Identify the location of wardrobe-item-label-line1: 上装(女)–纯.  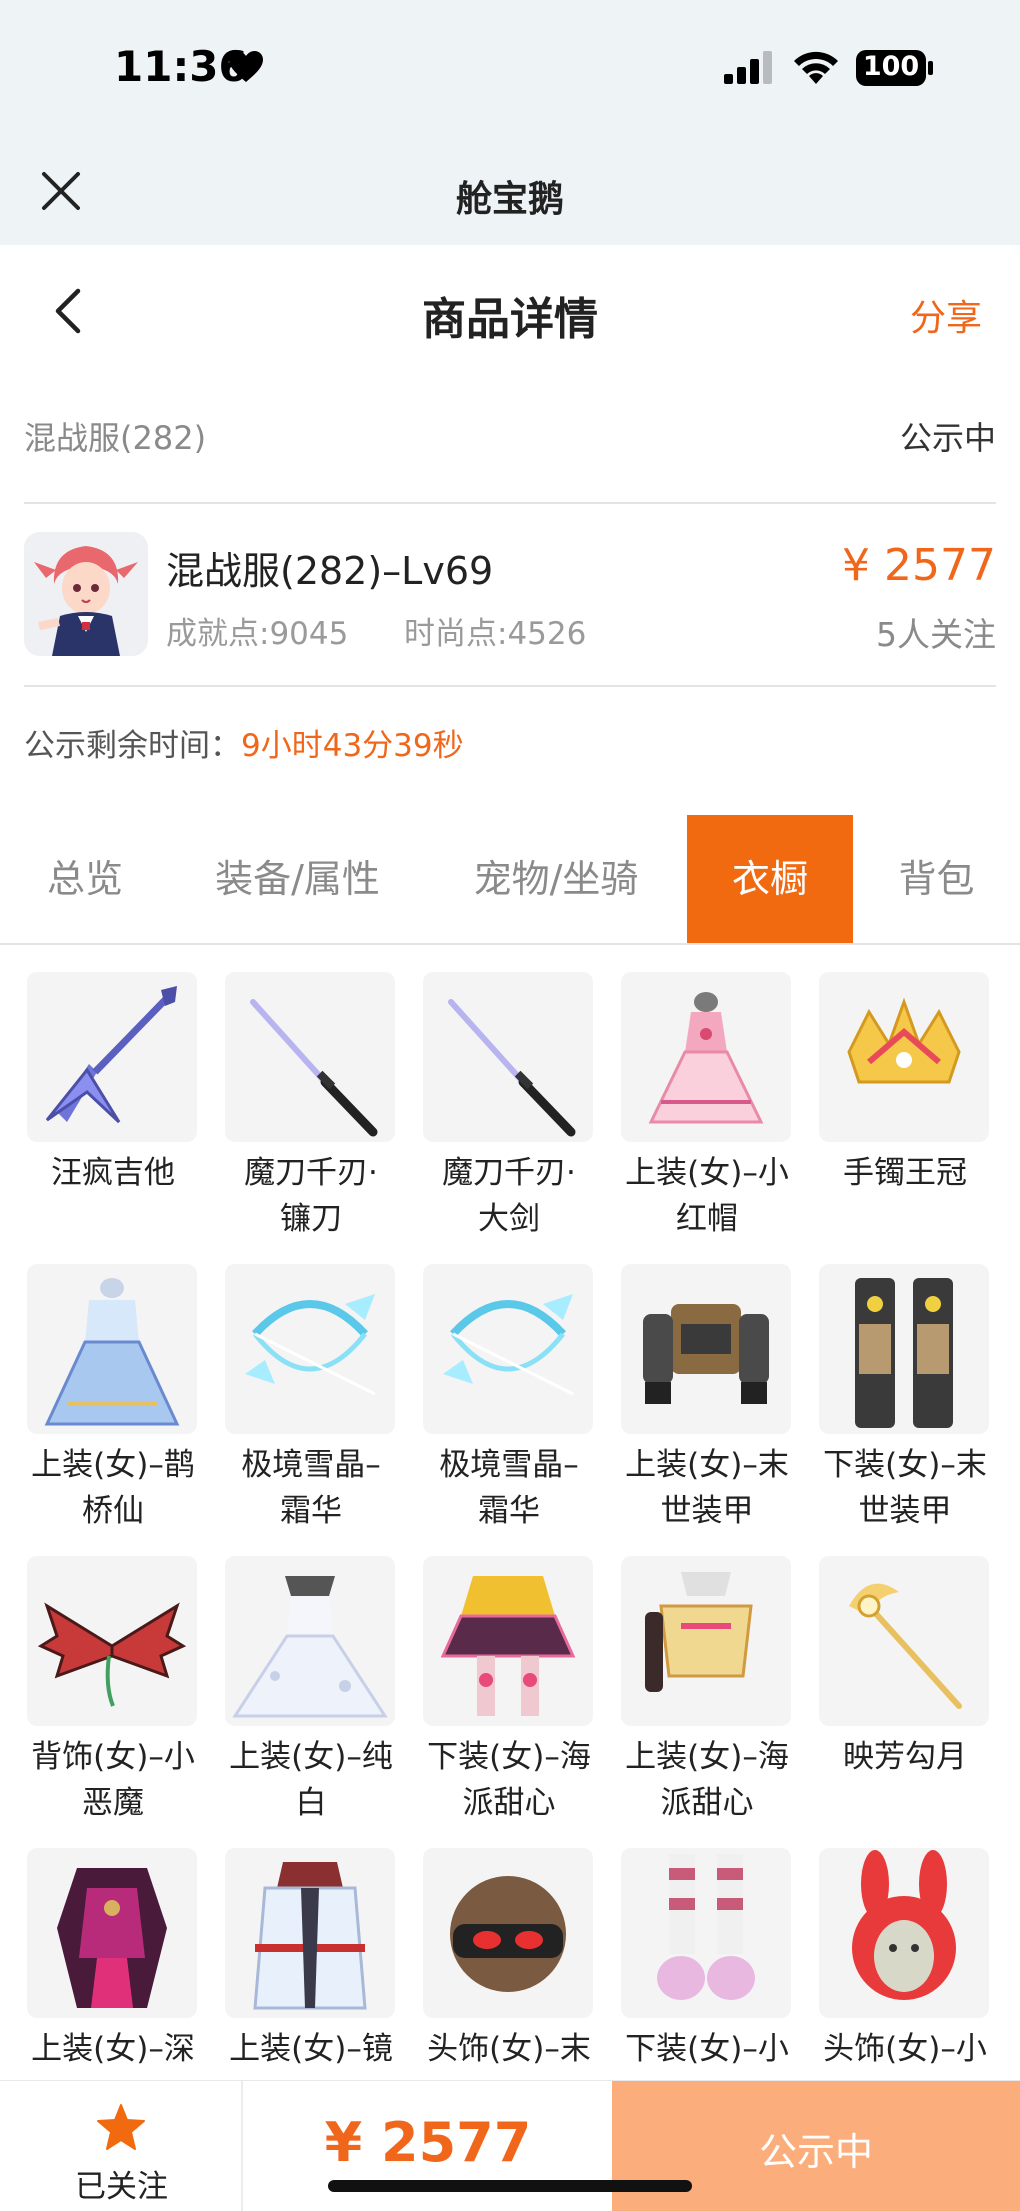
(311, 1757).